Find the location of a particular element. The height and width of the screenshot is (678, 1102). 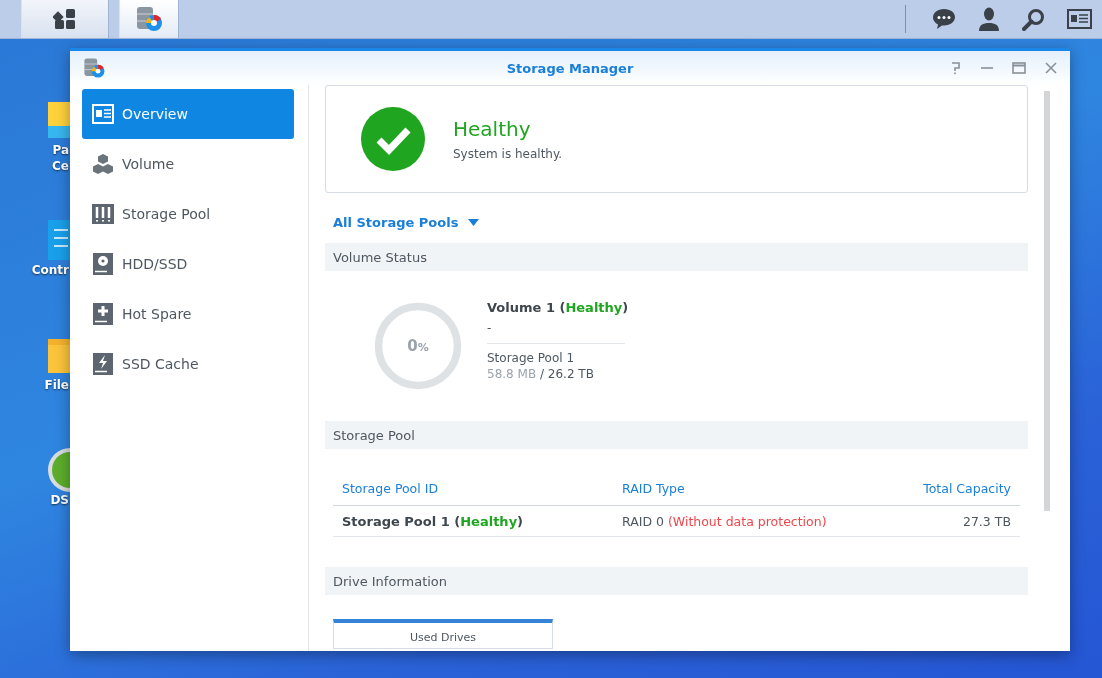

window-title: Storage Manager is located at coordinates (570, 68).